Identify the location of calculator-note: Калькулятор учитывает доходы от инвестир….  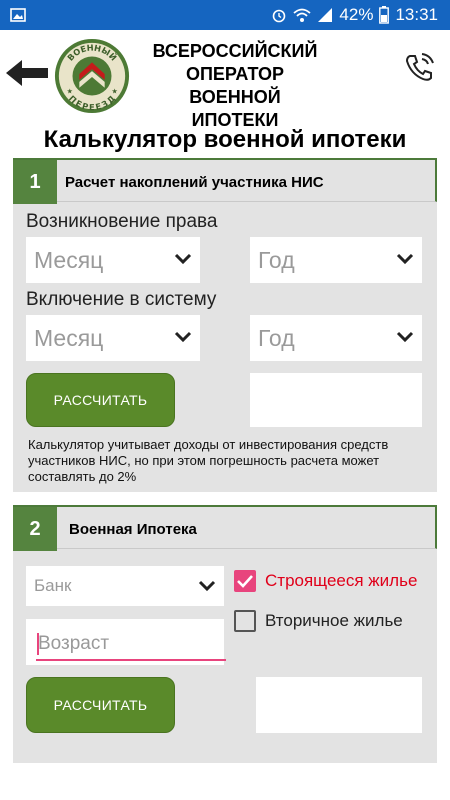
(208, 460).